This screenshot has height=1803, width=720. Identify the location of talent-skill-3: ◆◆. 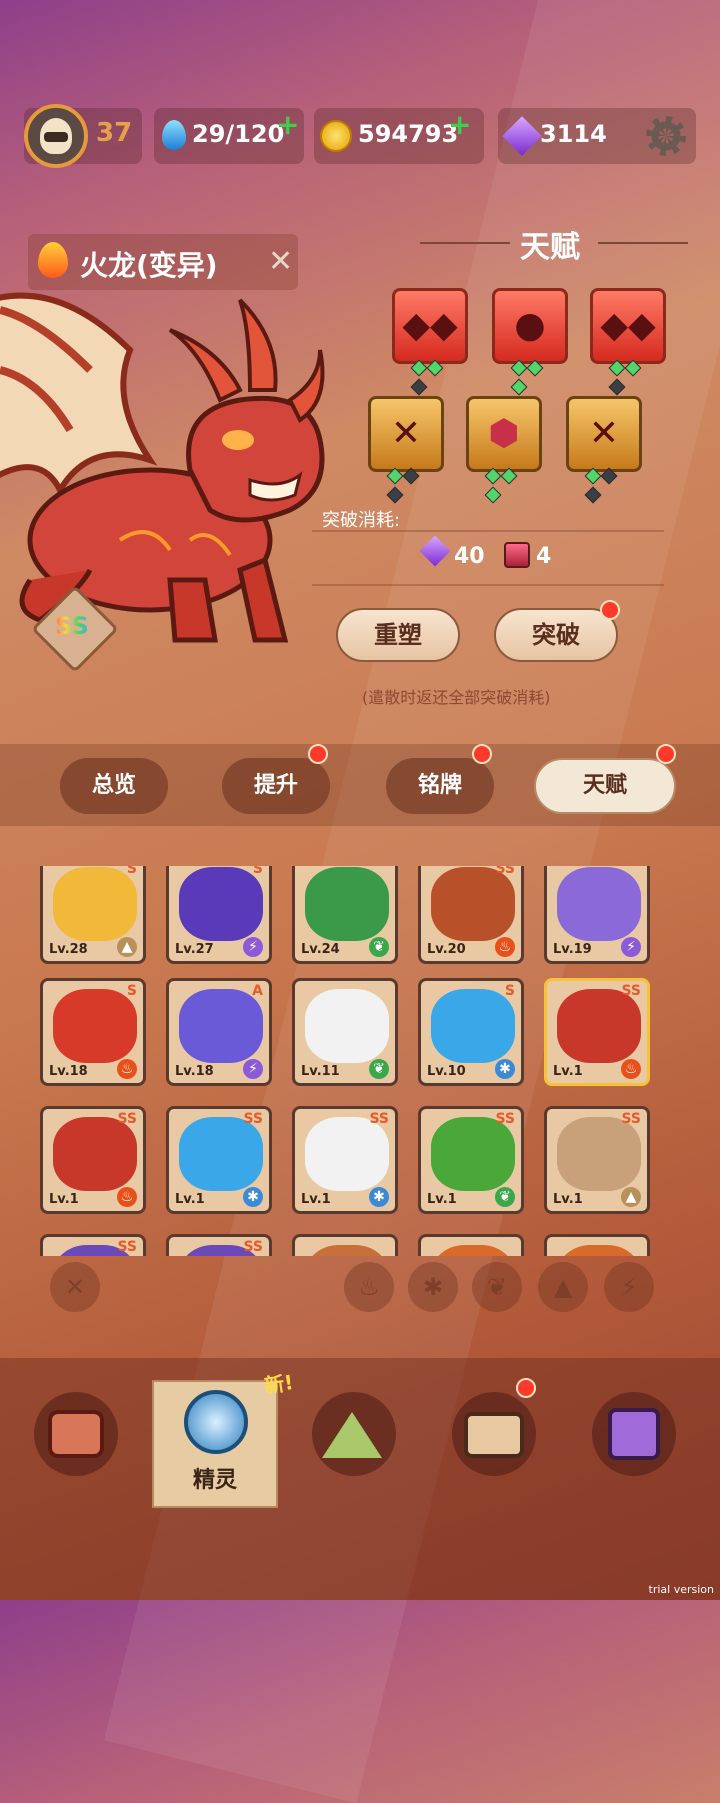
(628, 342).